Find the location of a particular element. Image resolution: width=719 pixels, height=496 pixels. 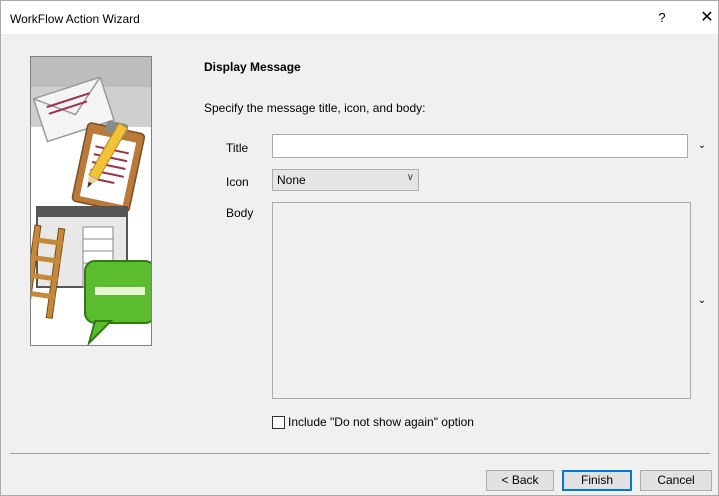

title-field is located at coordinates (480, 146).